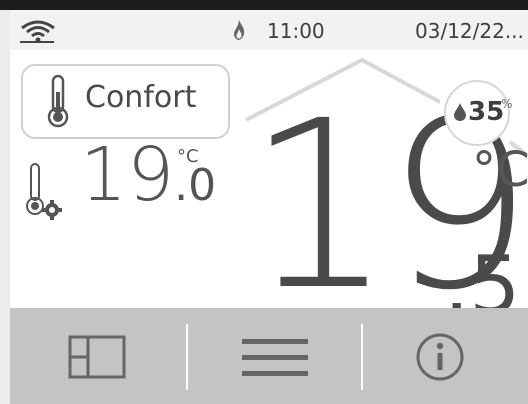 The image size is (528, 404). Describe the element at coordinates (440, 359) in the screenshot. I see `info-icon` at that location.